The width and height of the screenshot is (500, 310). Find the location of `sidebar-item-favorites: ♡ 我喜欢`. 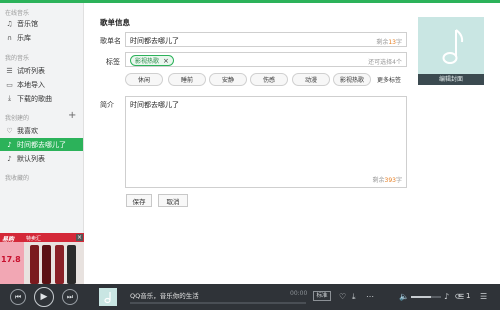

sidebar-item-favorites: ♡ 我喜欢 is located at coordinates (41, 130).